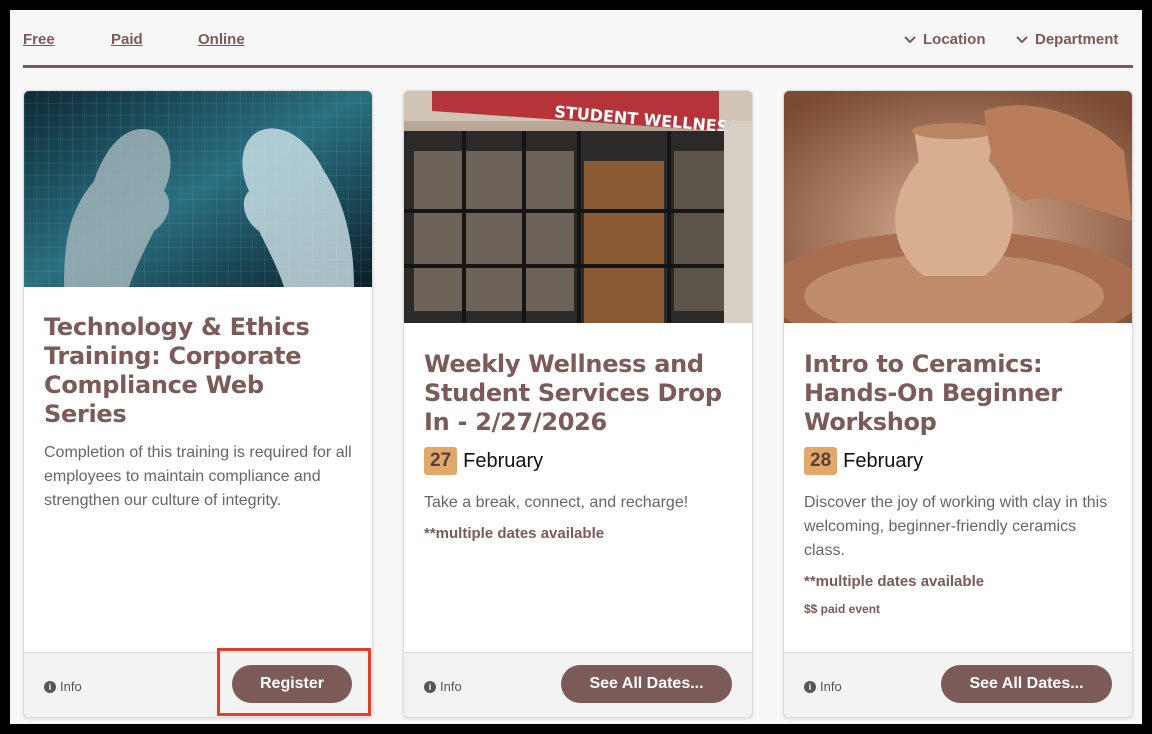 The image size is (1152, 734). What do you see at coordinates (1077, 39) in the screenshot?
I see `department-dropdown-label: Department` at bounding box center [1077, 39].